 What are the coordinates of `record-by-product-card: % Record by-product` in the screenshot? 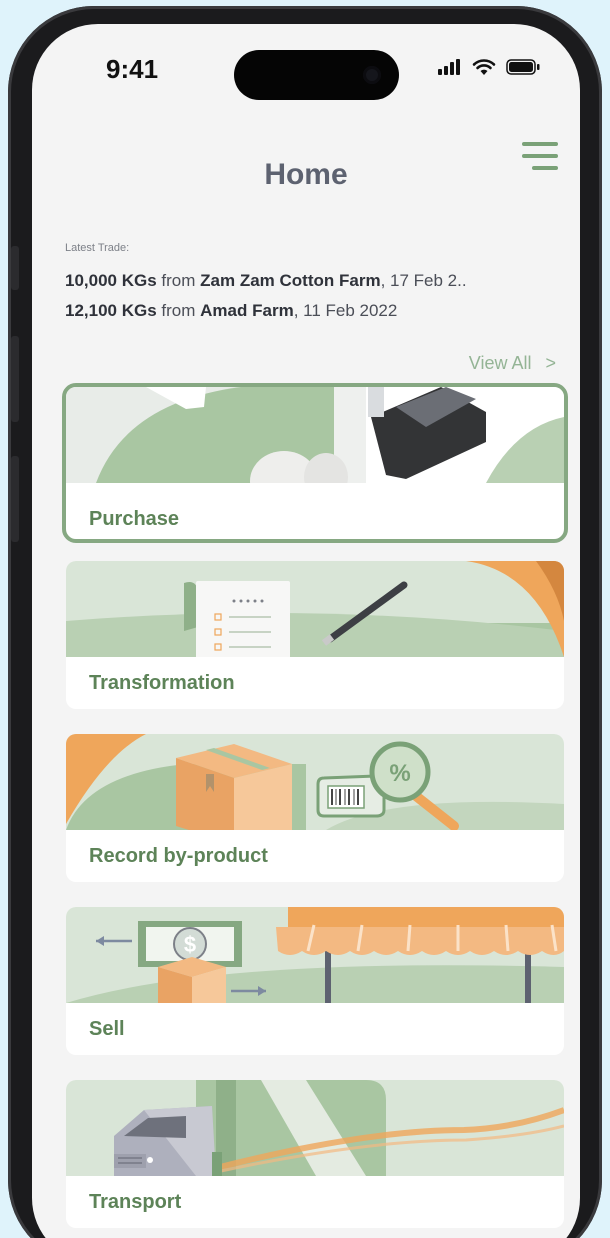 It's located at (315, 808).